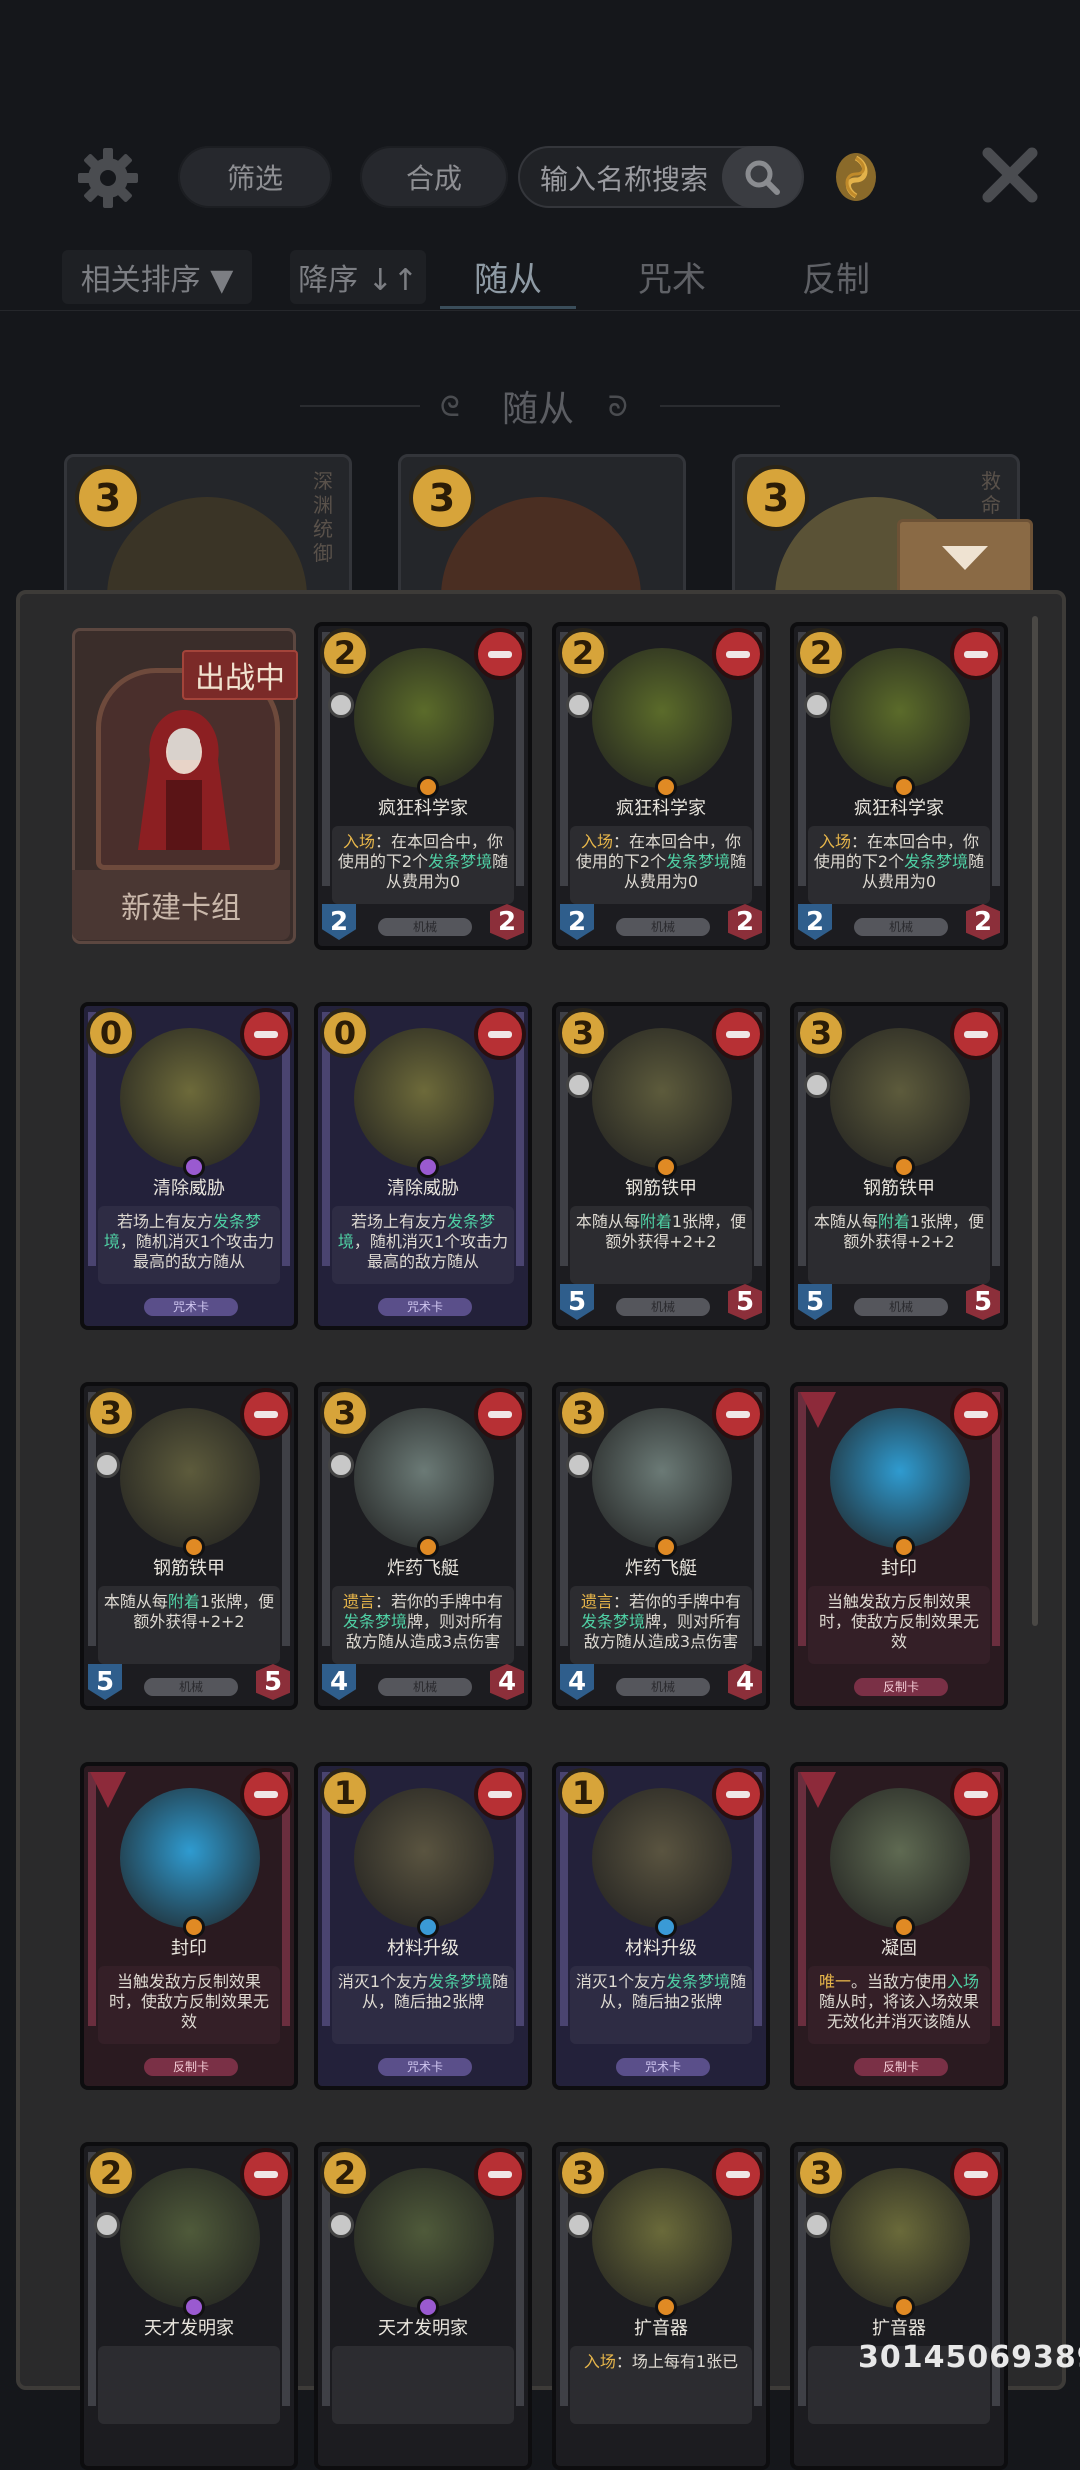  I want to click on card-description: 本随从每附着1张牌，便额外获得+2+2, so click(899, 1245).